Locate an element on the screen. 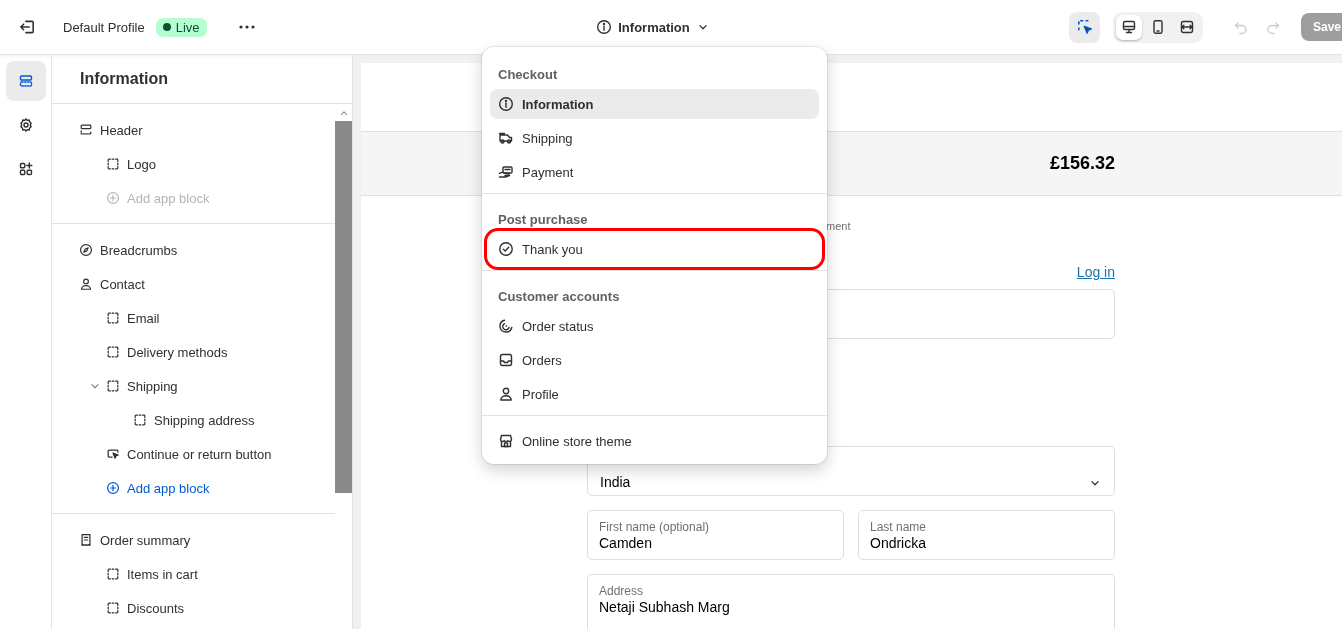 This screenshot has height=629, width=1342. tree-item: Delivery methods is located at coordinates (177, 352).